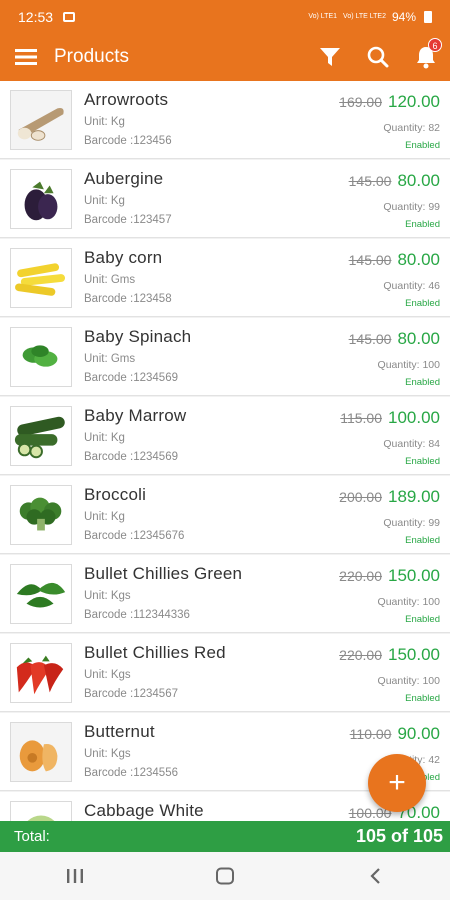 The height and width of the screenshot is (900, 450). What do you see at coordinates (131, 694) in the screenshot?
I see `product-barcode: Barcode :1234567` at bounding box center [131, 694].